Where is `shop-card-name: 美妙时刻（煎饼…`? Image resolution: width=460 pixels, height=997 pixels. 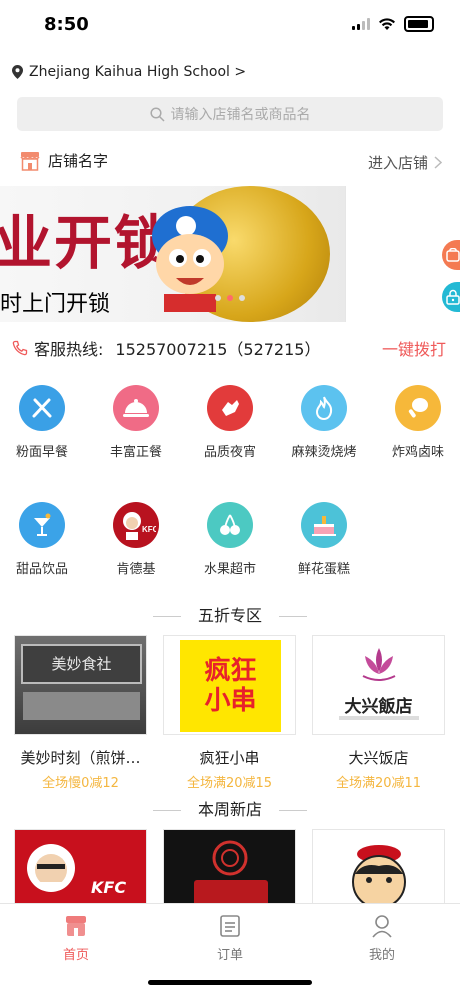
shop-card-name: 美妙时刻（煎饼… is located at coordinates (80, 758).